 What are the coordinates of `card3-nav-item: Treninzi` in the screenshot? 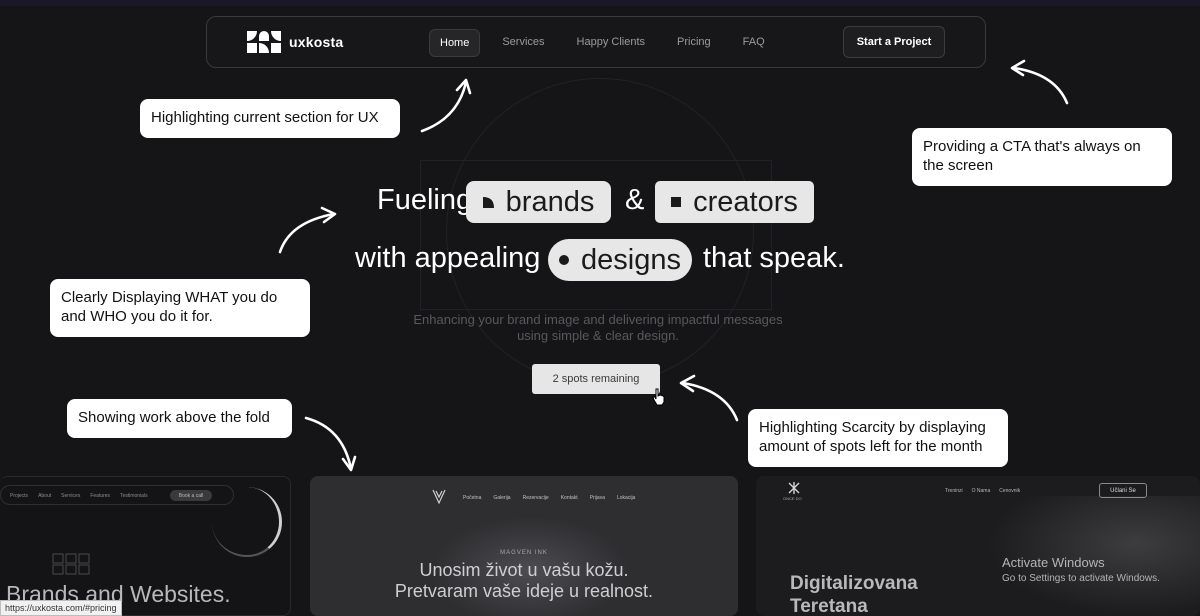 It's located at (954, 491).